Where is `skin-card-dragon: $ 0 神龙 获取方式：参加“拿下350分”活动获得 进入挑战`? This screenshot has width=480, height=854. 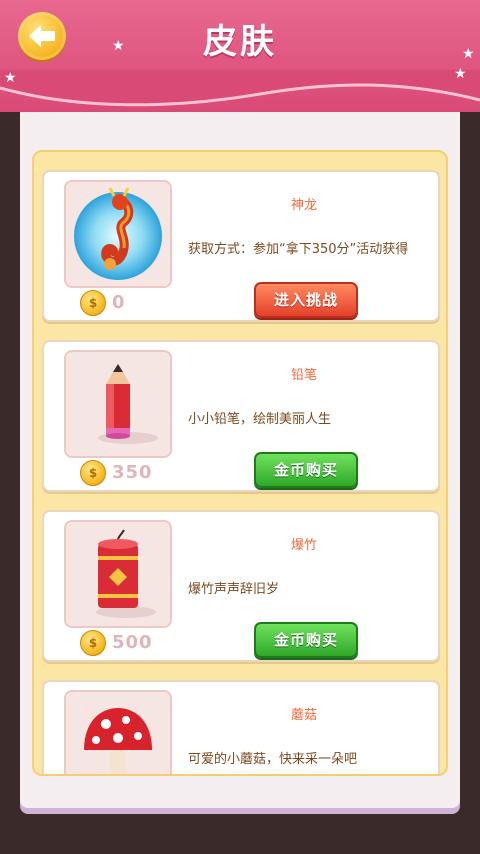
skin-card-dragon: $ 0 神龙 获取方式：参加“拿下350分”活动获得 进入挑战 is located at coordinates (241, 246).